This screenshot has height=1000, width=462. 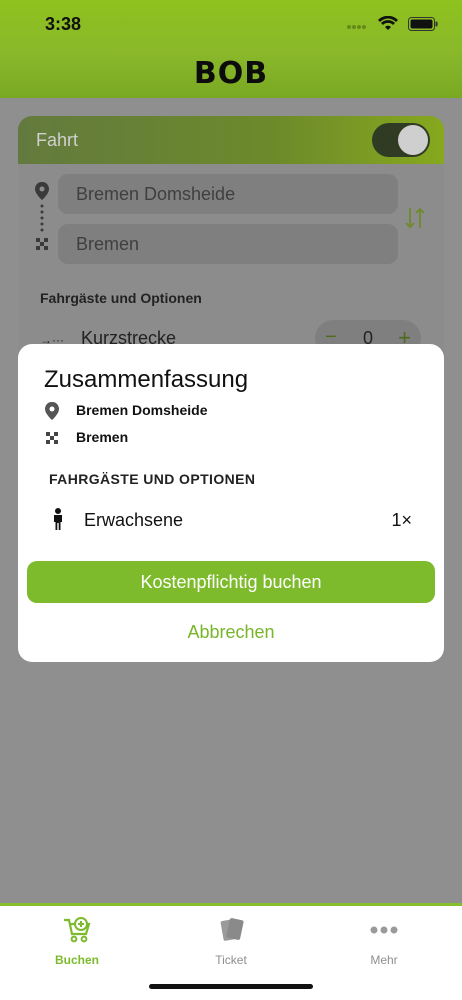 What do you see at coordinates (401, 520) in the screenshot?
I see `passenger-count: 1×` at bounding box center [401, 520].